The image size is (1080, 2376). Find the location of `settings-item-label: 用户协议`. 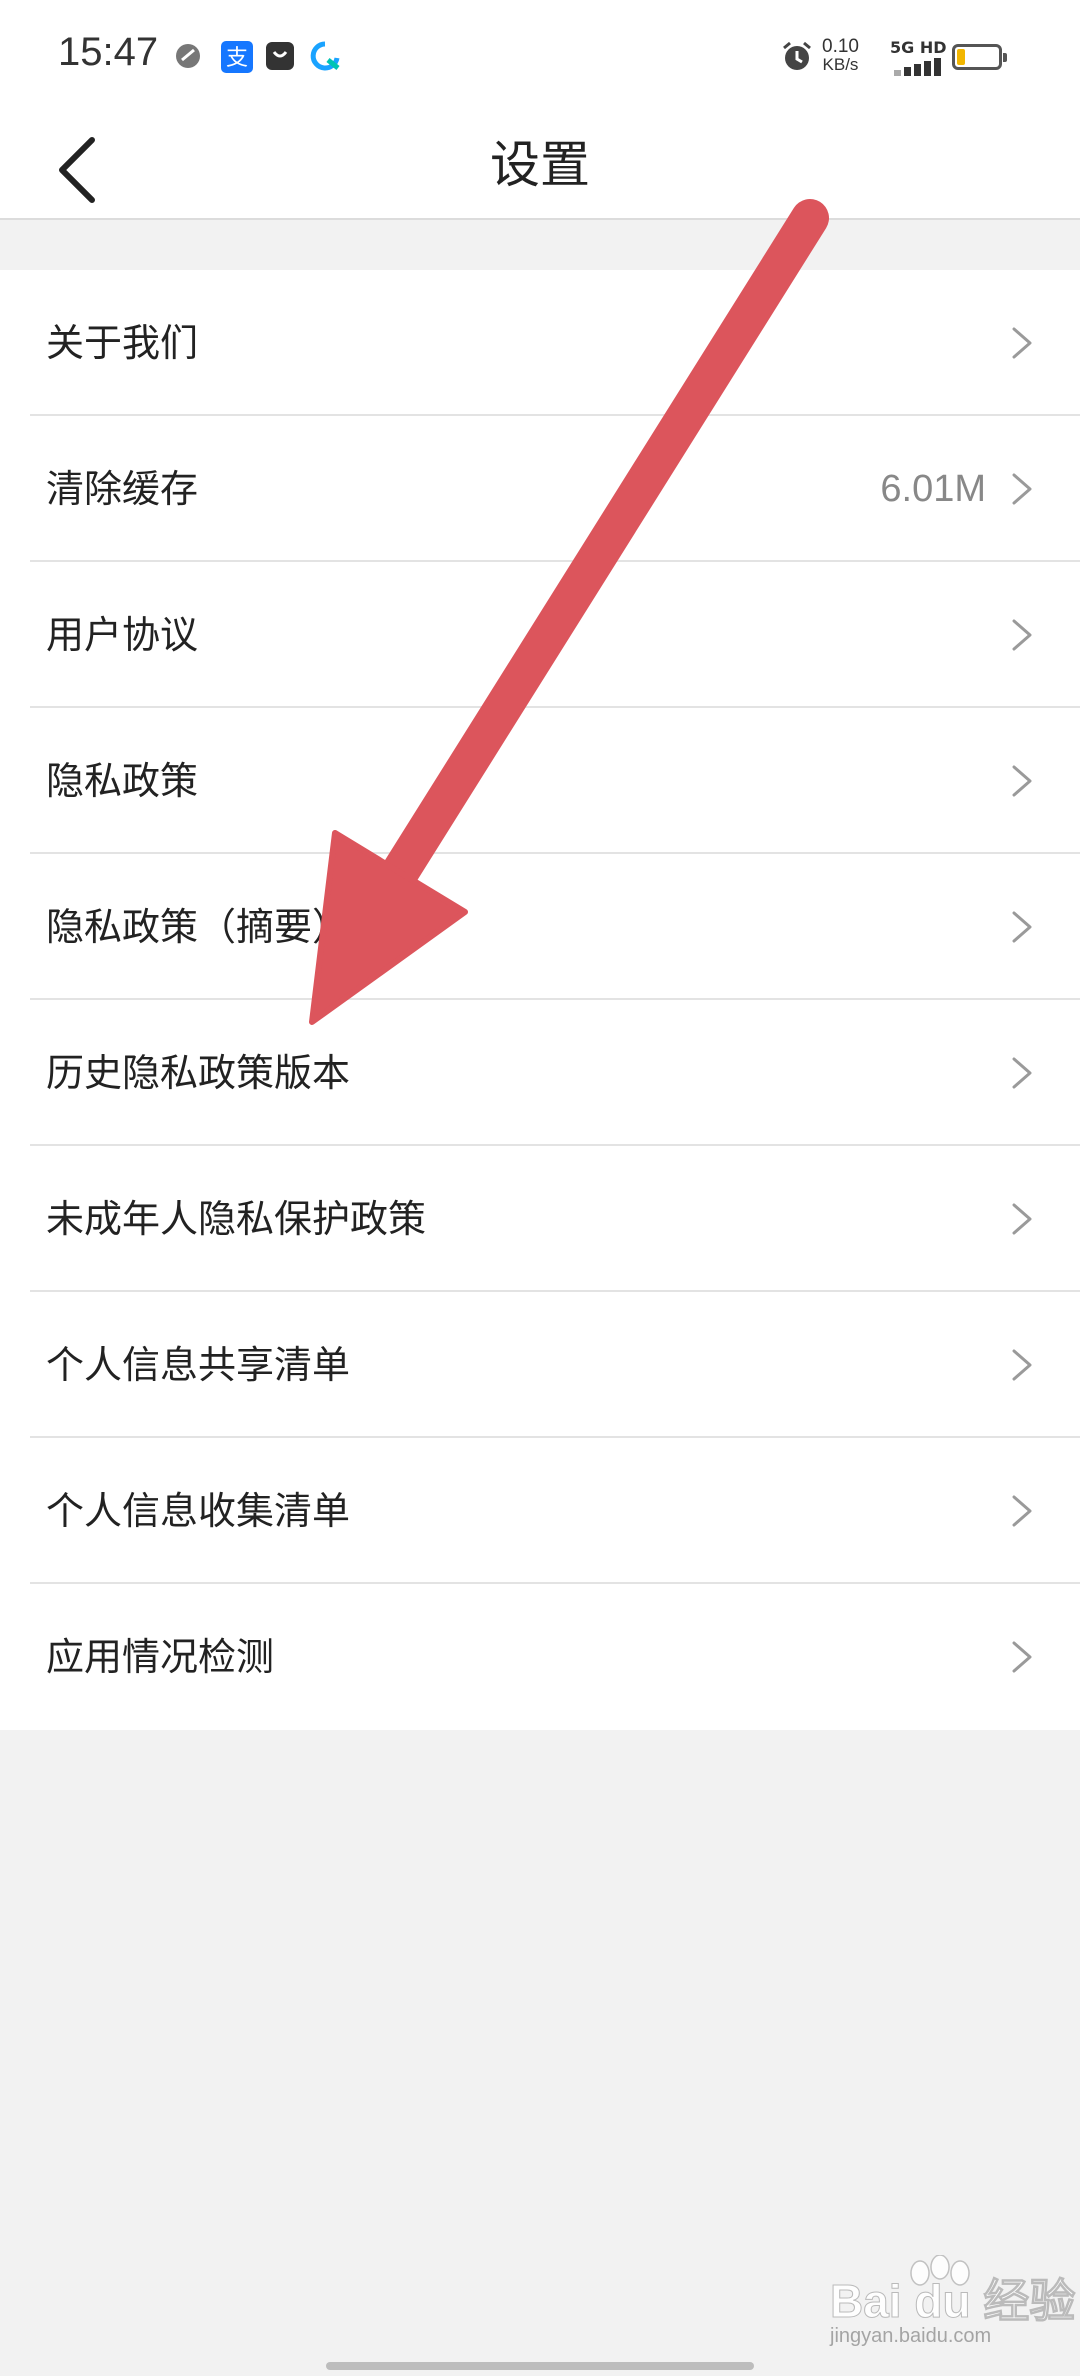

settings-item-label: 用户协议 is located at coordinates (122, 635).